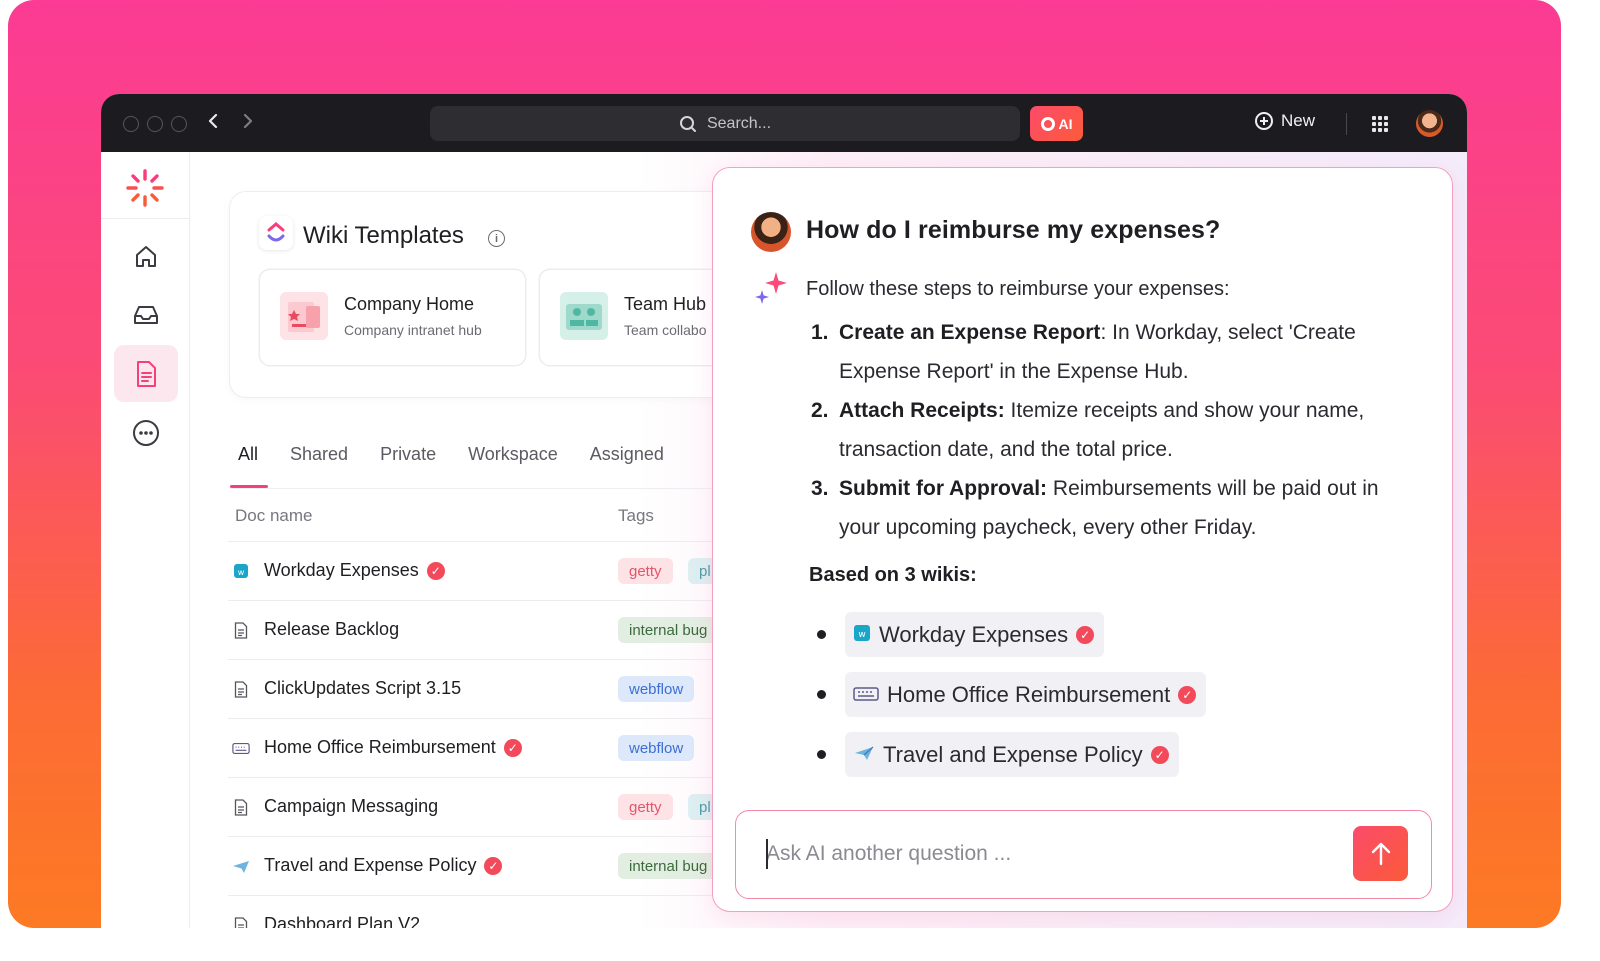 The width and height of the screenshot is (1600, 961). Describe the element at coordinates (332, 629) in the screenshot. I see `doc-name-label: Release Backlog` at that location.